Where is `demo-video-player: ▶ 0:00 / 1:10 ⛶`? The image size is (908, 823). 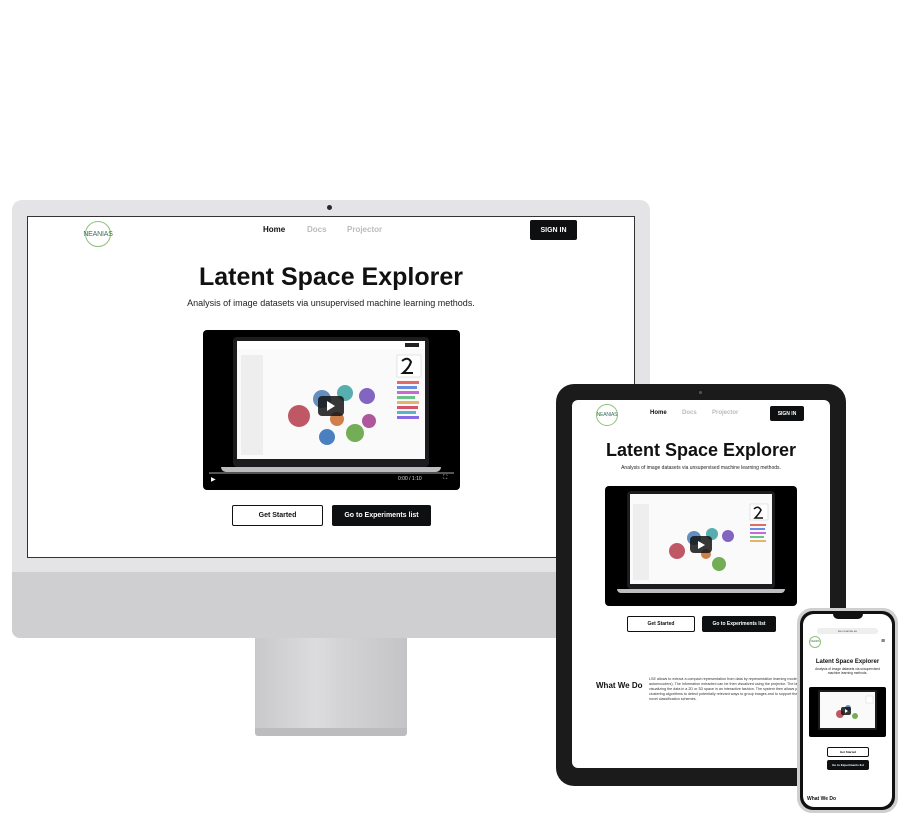 demo-video-player: ▶ 0:00 / 1:10 ⛶ is located at coordinates (331, 410).